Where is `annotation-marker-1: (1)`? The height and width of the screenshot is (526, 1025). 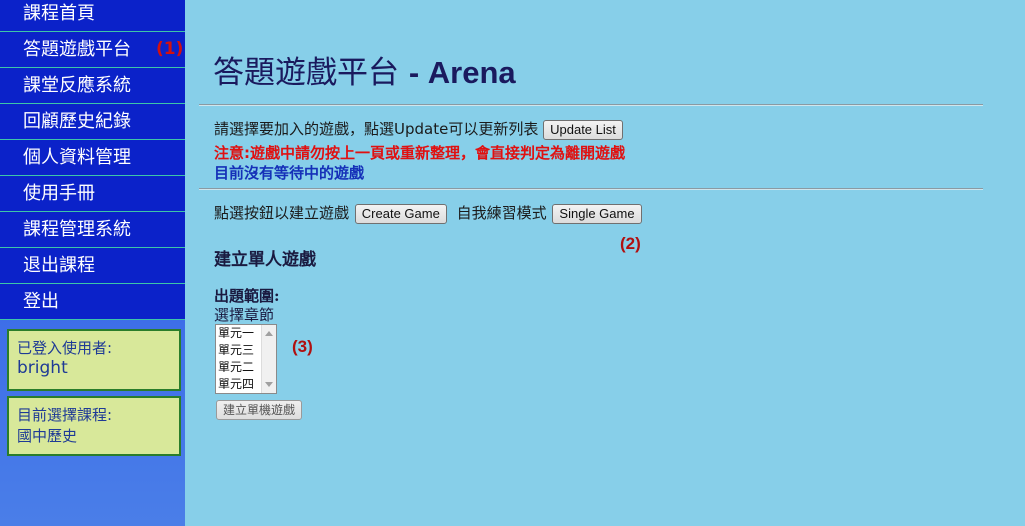
annotation-marker-1: (1) is located at coordinates (170, 49).